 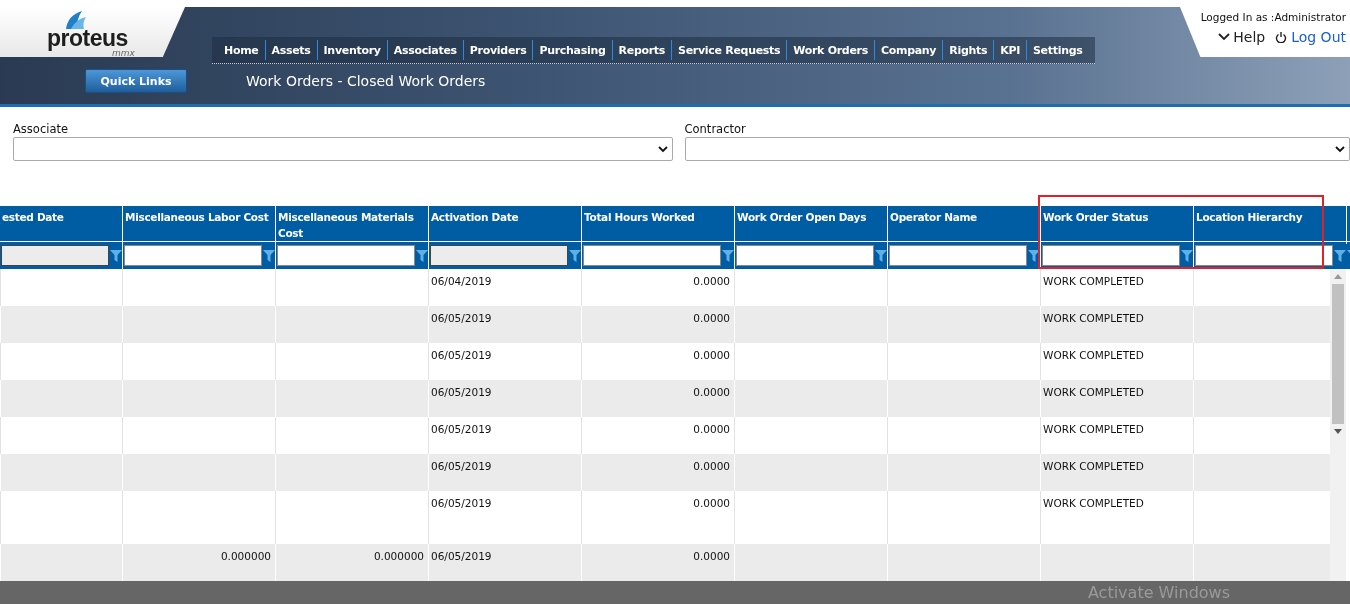 What do you see at coordinates (425, 50) in the screenshot?
I see `nav-item: Associates` at bounding box center [425, 50].